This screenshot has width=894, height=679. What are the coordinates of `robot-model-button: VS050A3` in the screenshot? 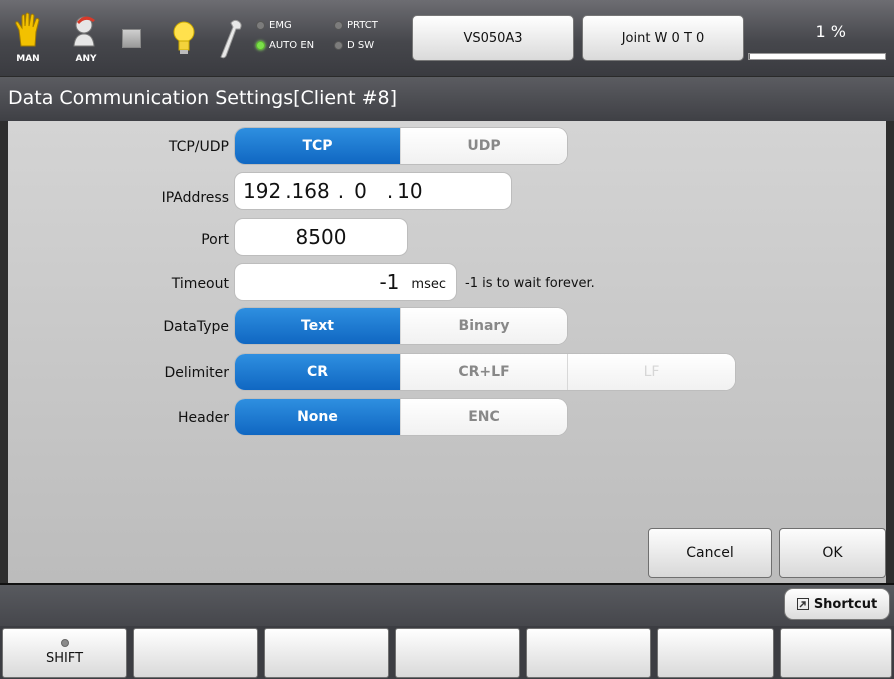 It's located at (493, 38).